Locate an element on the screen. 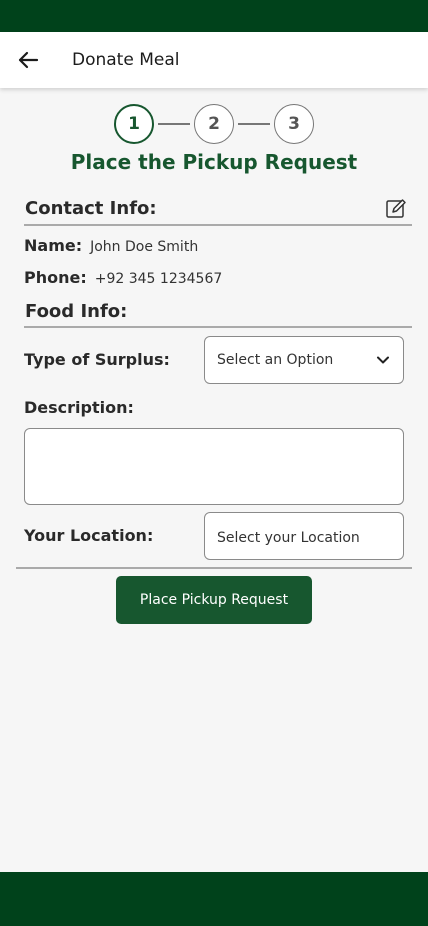 This screenshot has width=428, height=926. edit-contact-button is located at coordinates (396, 209).